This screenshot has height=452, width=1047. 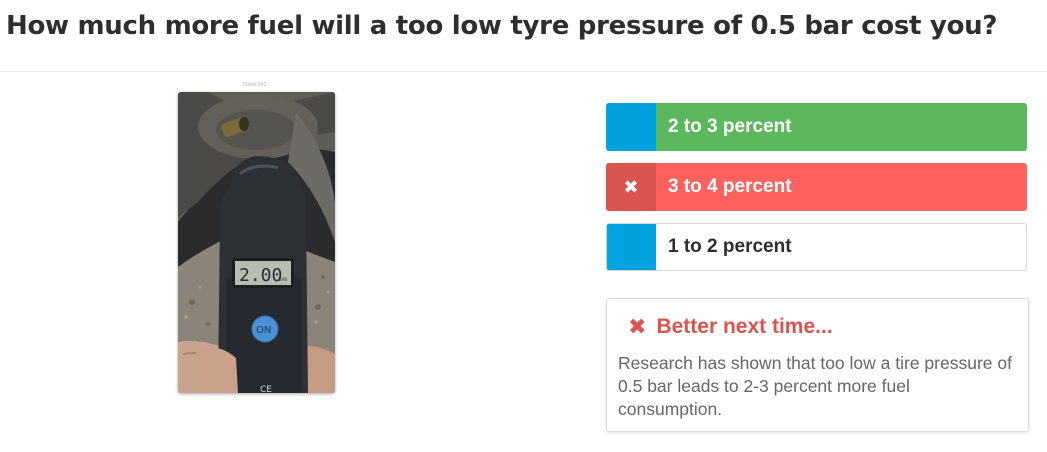 What do you see at coordinates (266, 389) in the screenshot?
I see `gauge-ce-mark: CE` at bounding box center [266, 389].